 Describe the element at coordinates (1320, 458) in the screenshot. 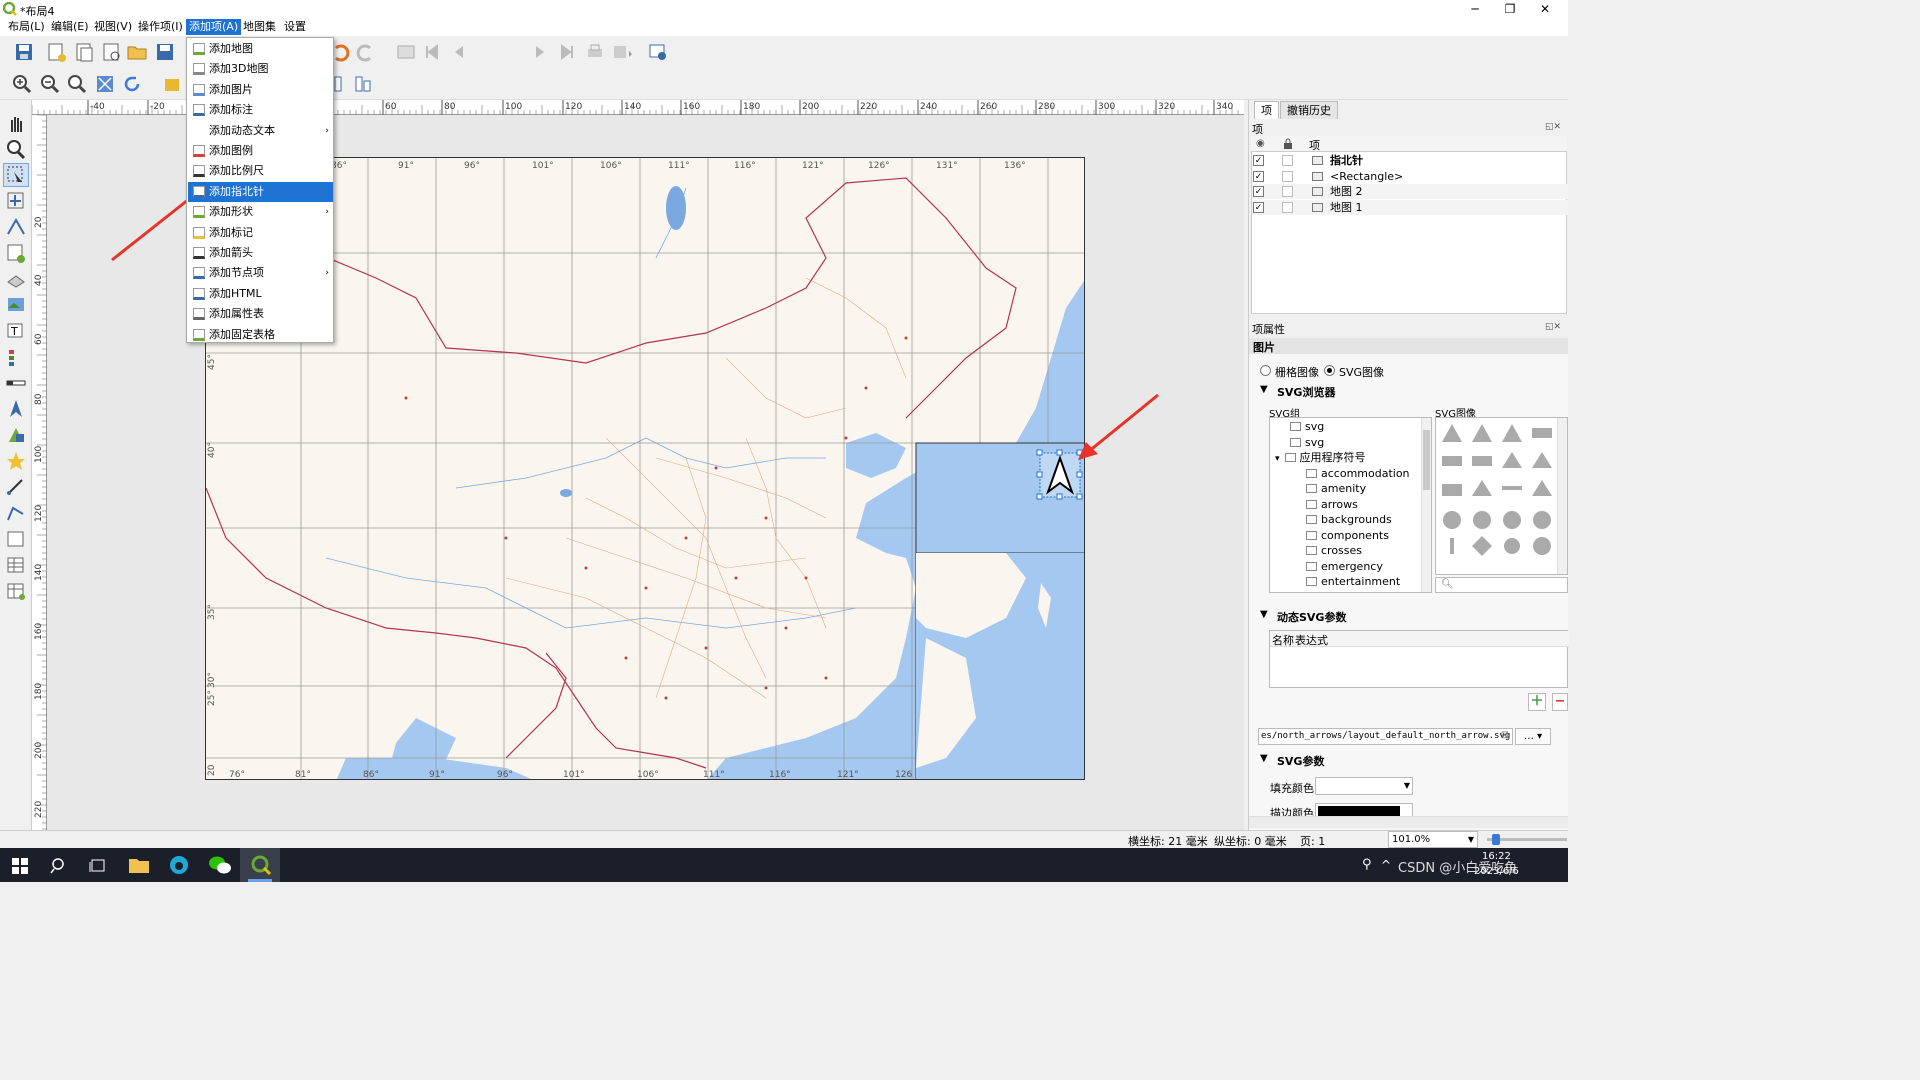

I see `svg-group-item: ▾ 应用程序符号` at that location.